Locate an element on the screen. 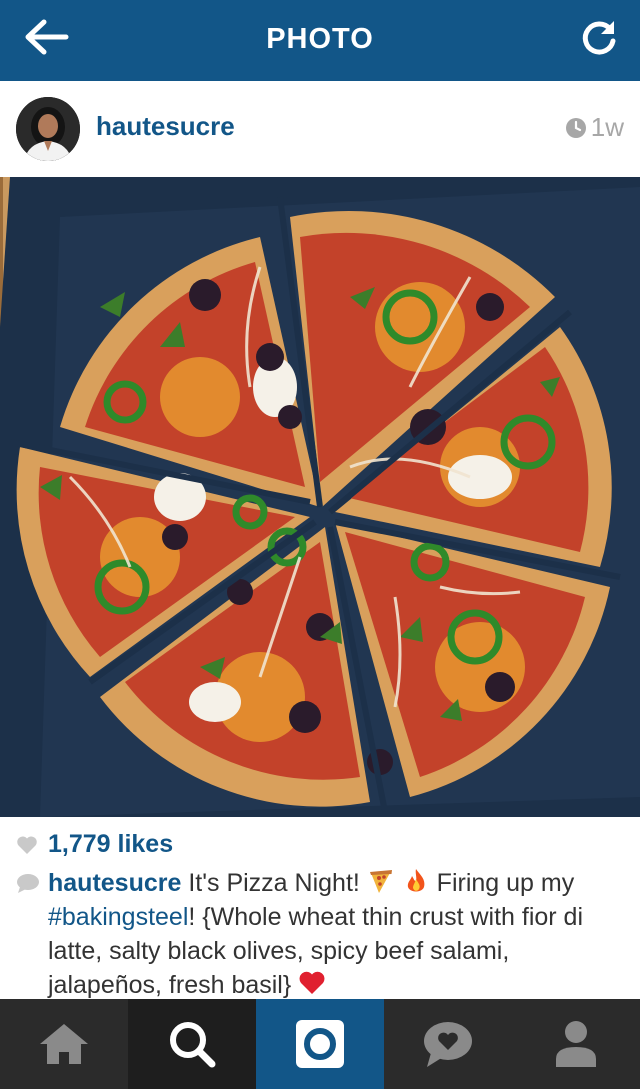  tab-home is located at coordinates (64, 1044).